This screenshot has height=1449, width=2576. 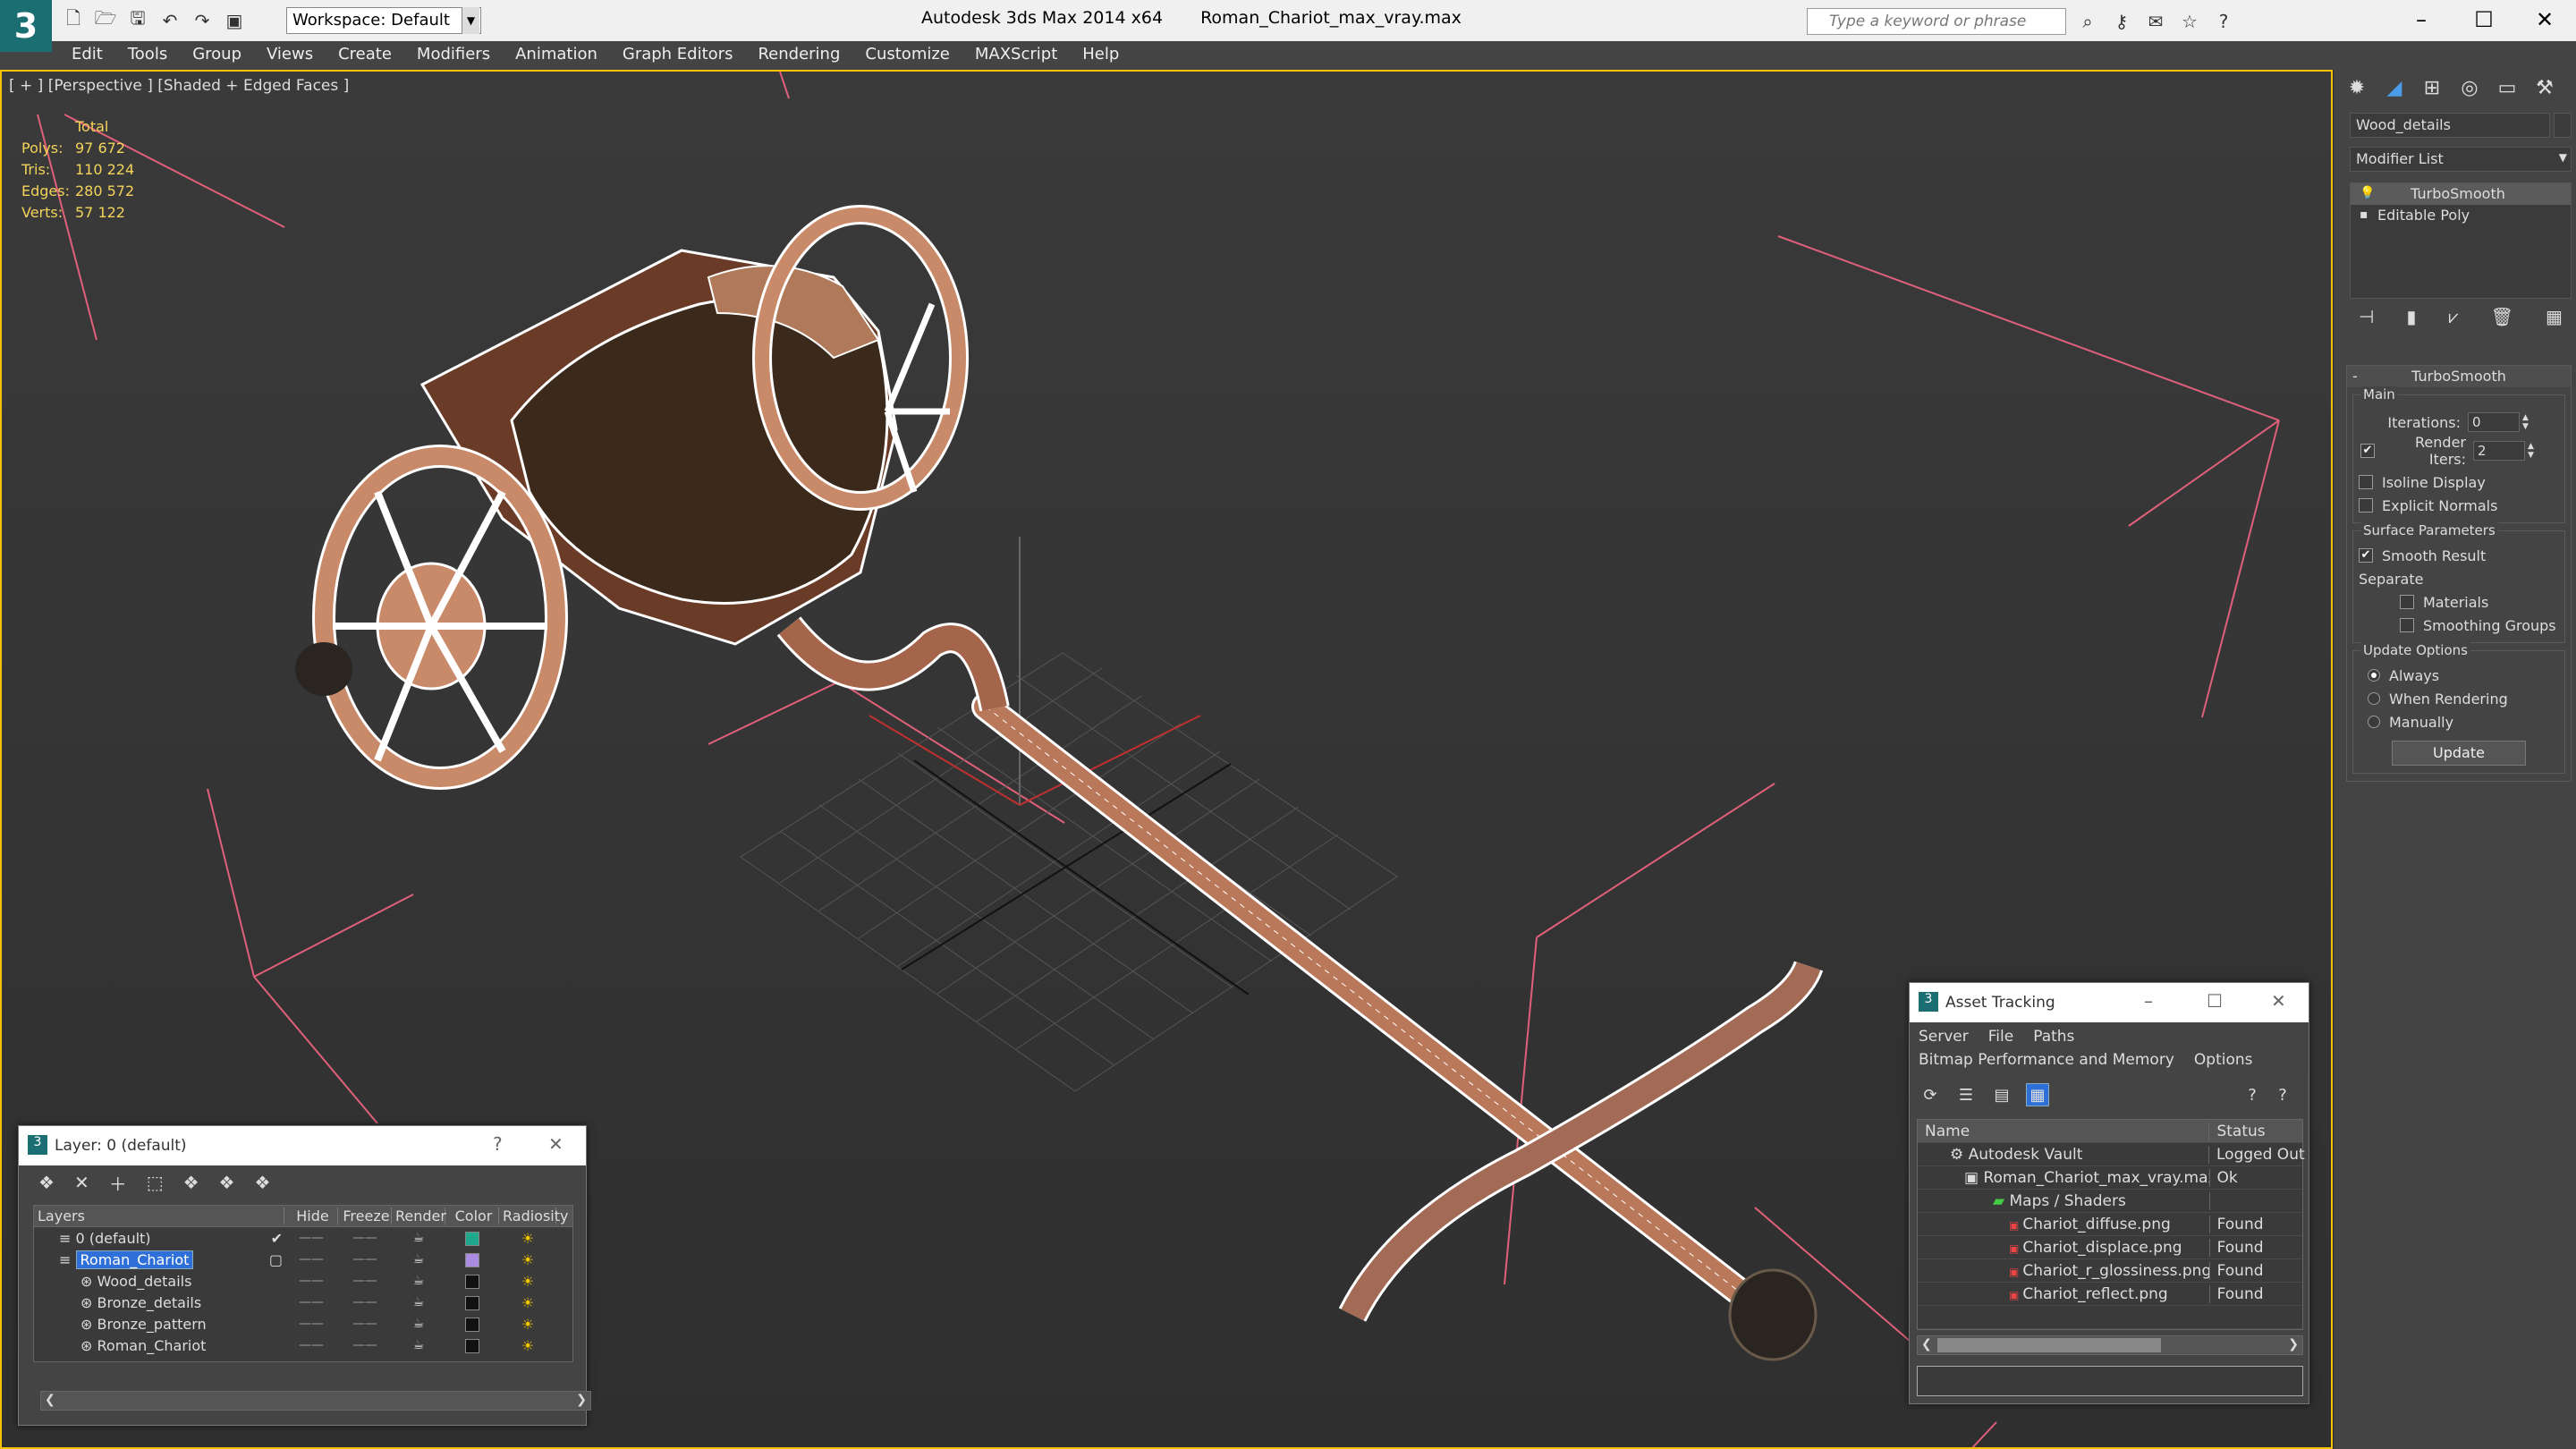 I want to click on stack-item-editable-poly: ▪ Editable Poly, so click(x=2461, y=215).